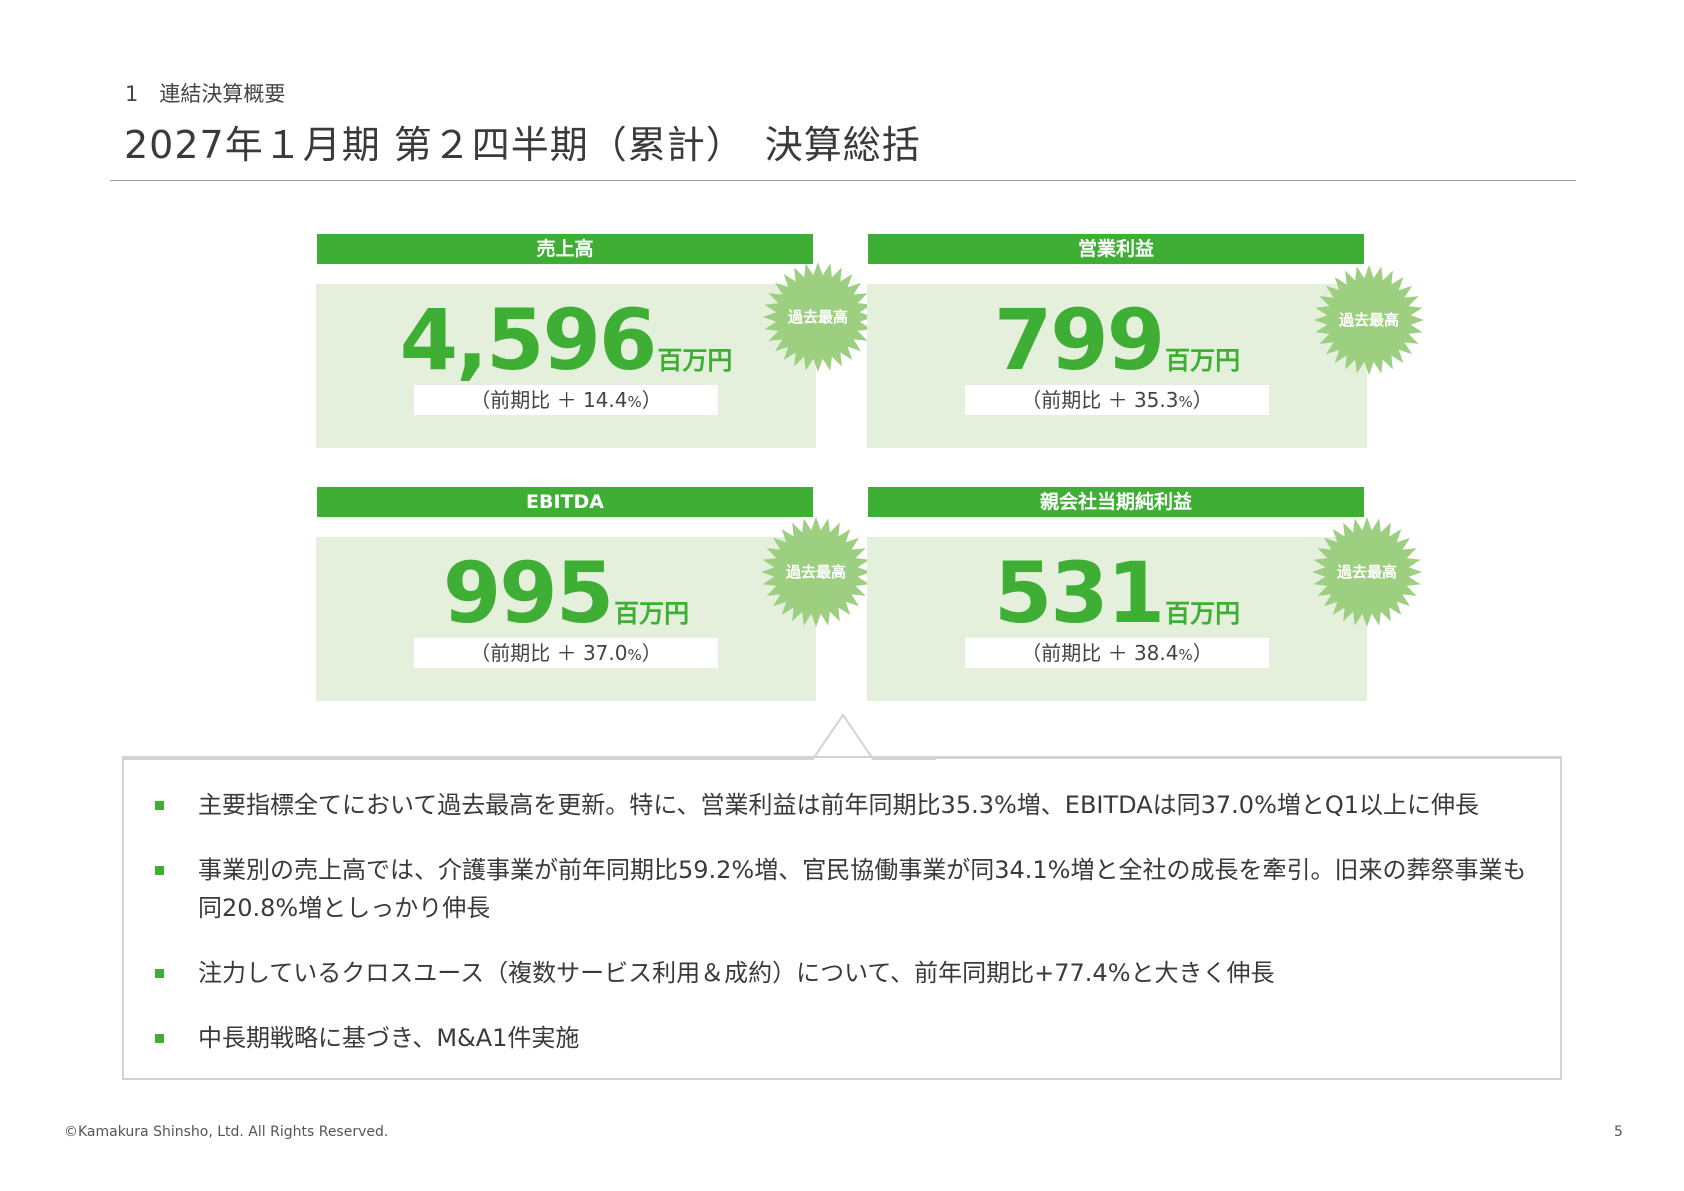  I want to click on kpi-card-net-income: 親会社当期純利益 531百万円 （前期比 ＋ 38.4%）, so click(1117, 595).